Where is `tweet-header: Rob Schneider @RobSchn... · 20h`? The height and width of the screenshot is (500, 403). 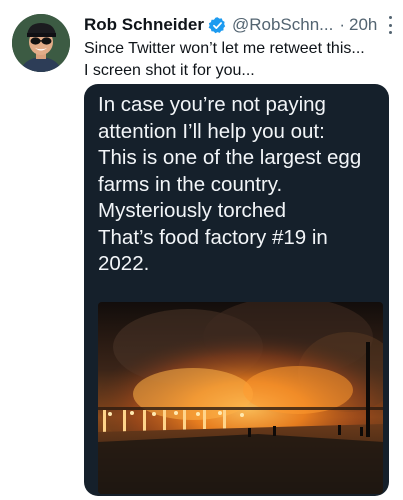
tweet-header: Rob Schneider @RobSchn... · 20h is located at coordinates (239, 25).